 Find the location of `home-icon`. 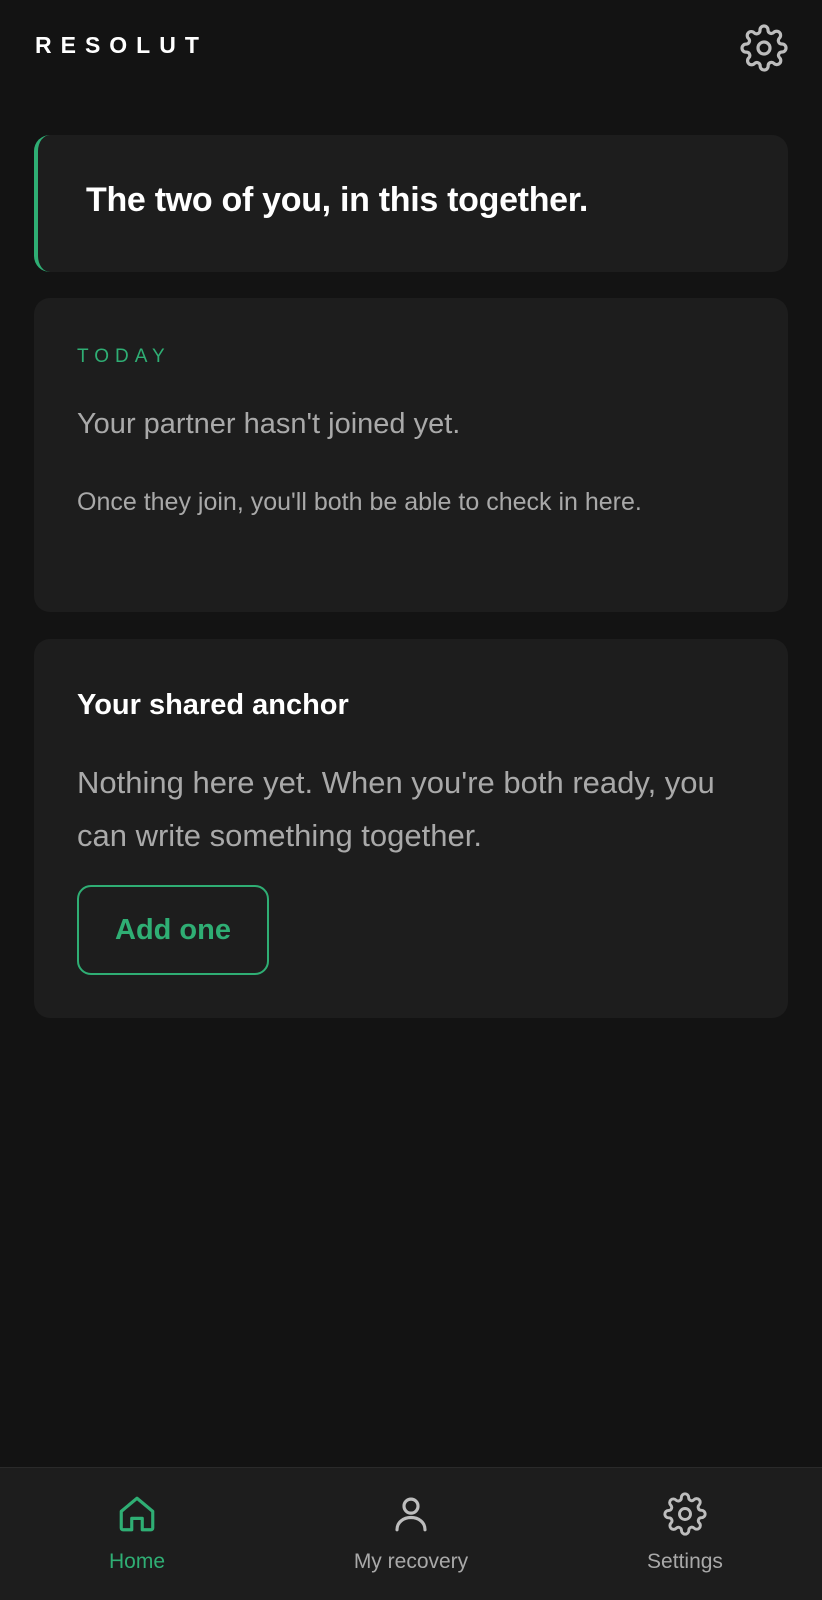

home-icon is located at coordinates (137, 1514).